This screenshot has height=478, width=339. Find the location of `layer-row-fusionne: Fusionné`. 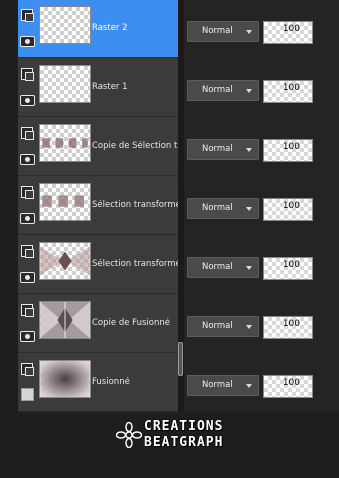

layer-row-fusionne: Fusionné is located at coordinates (98, 383).